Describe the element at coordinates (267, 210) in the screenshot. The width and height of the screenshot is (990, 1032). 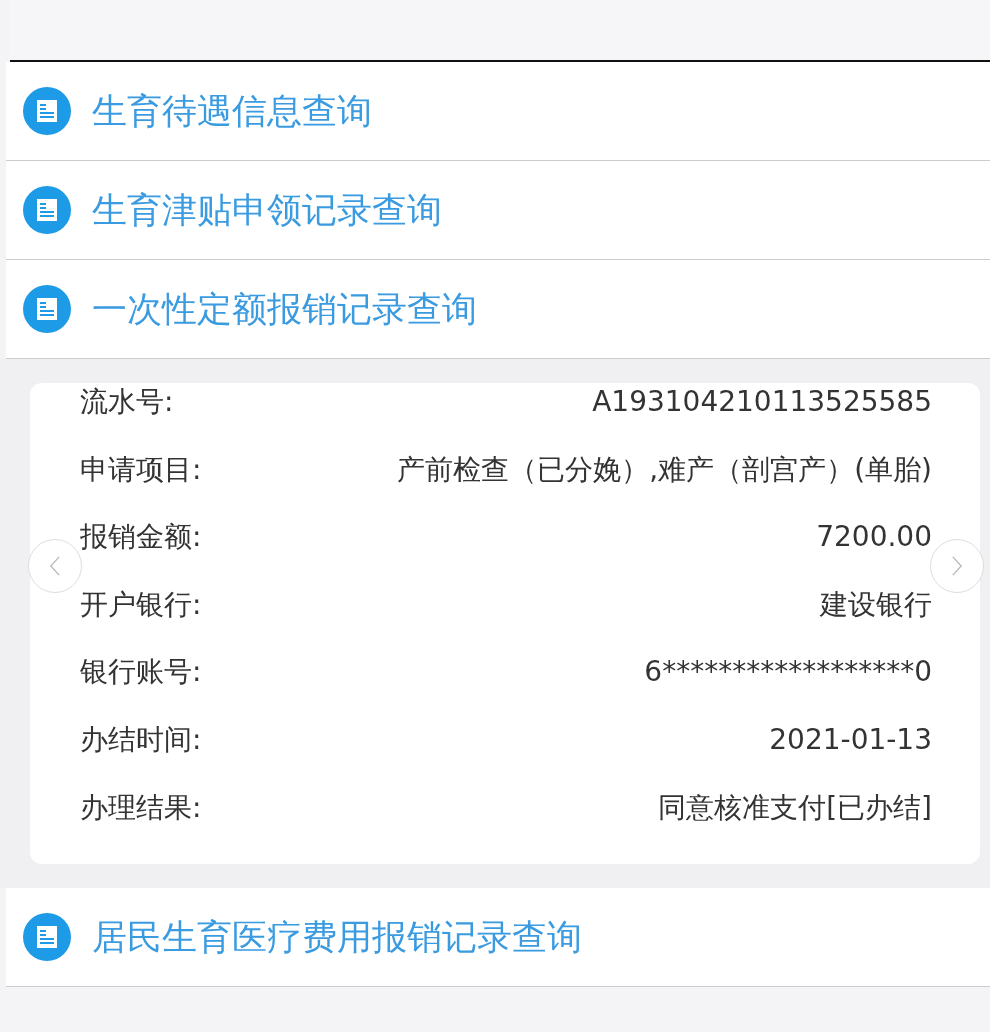
I see `section-title: 生育津贴申领记录查询` at that location.